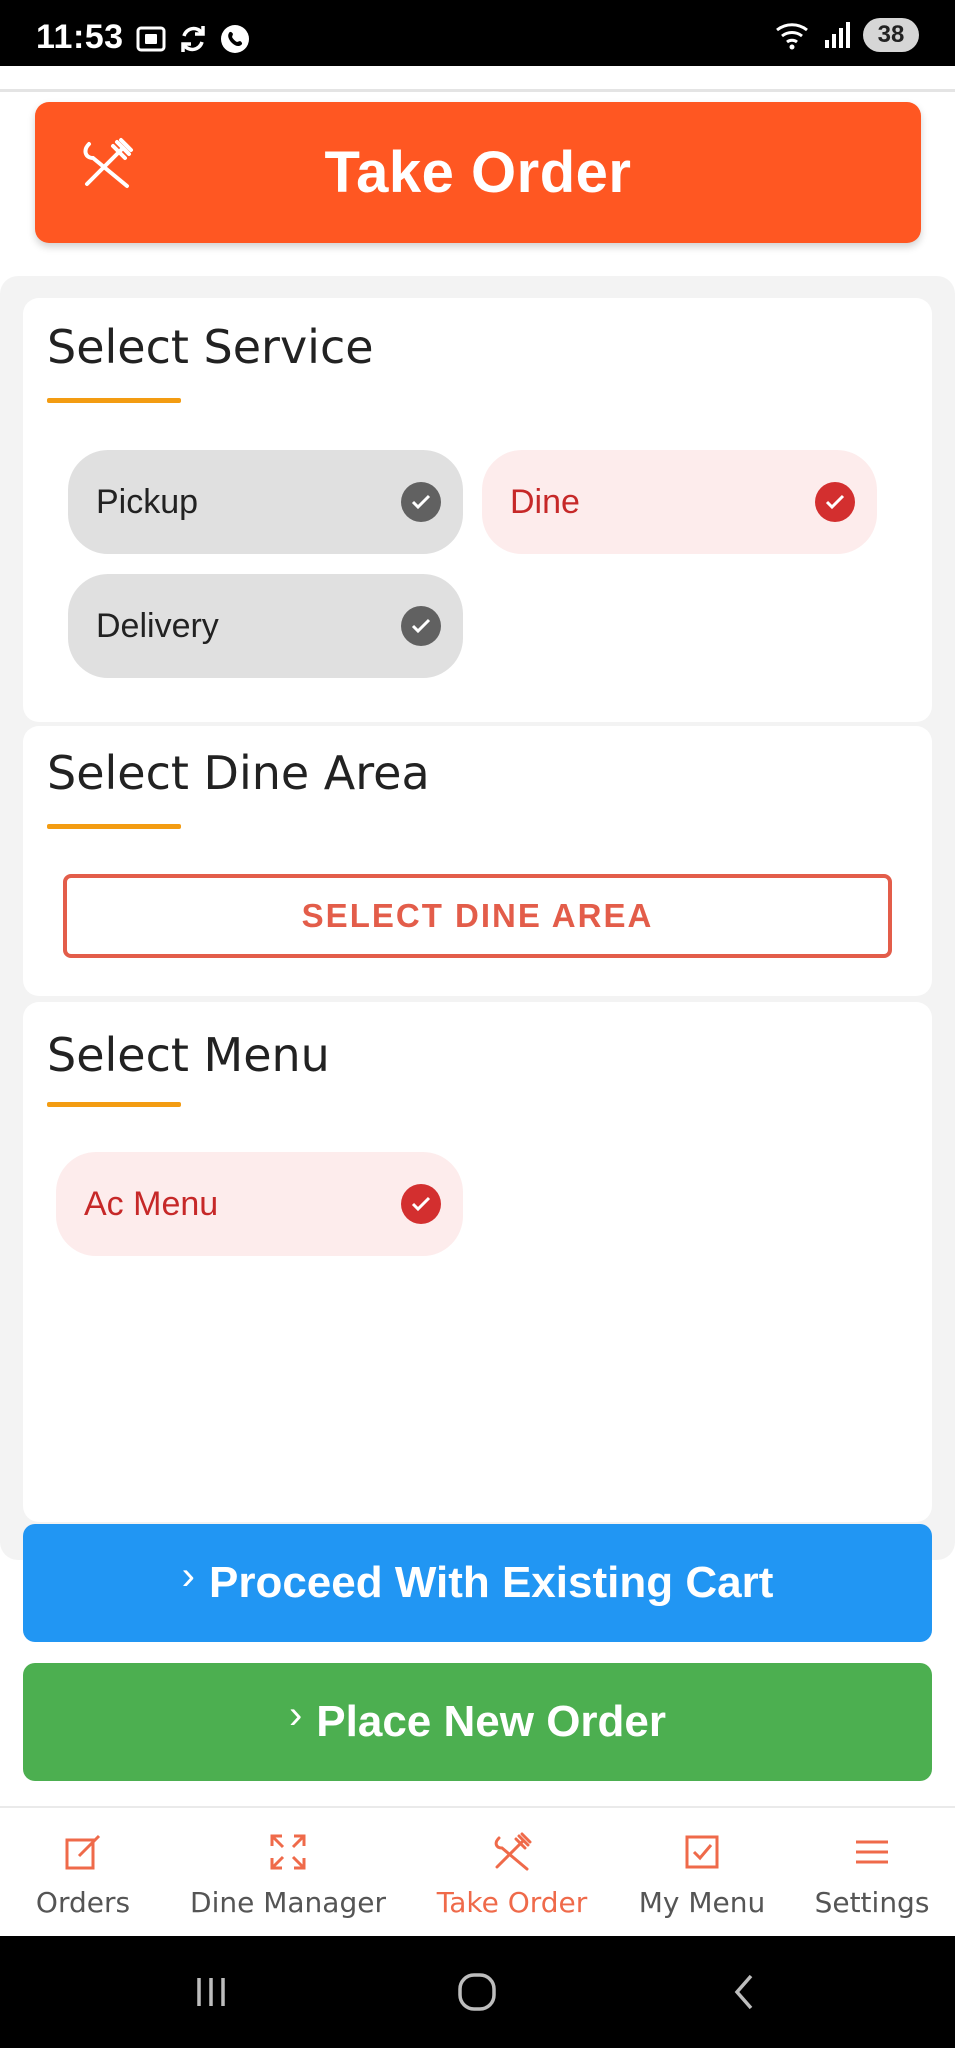  Describe the element at coordinates (512, 1902) in the screenshot. I see `nav-label: Take Order` at that location.